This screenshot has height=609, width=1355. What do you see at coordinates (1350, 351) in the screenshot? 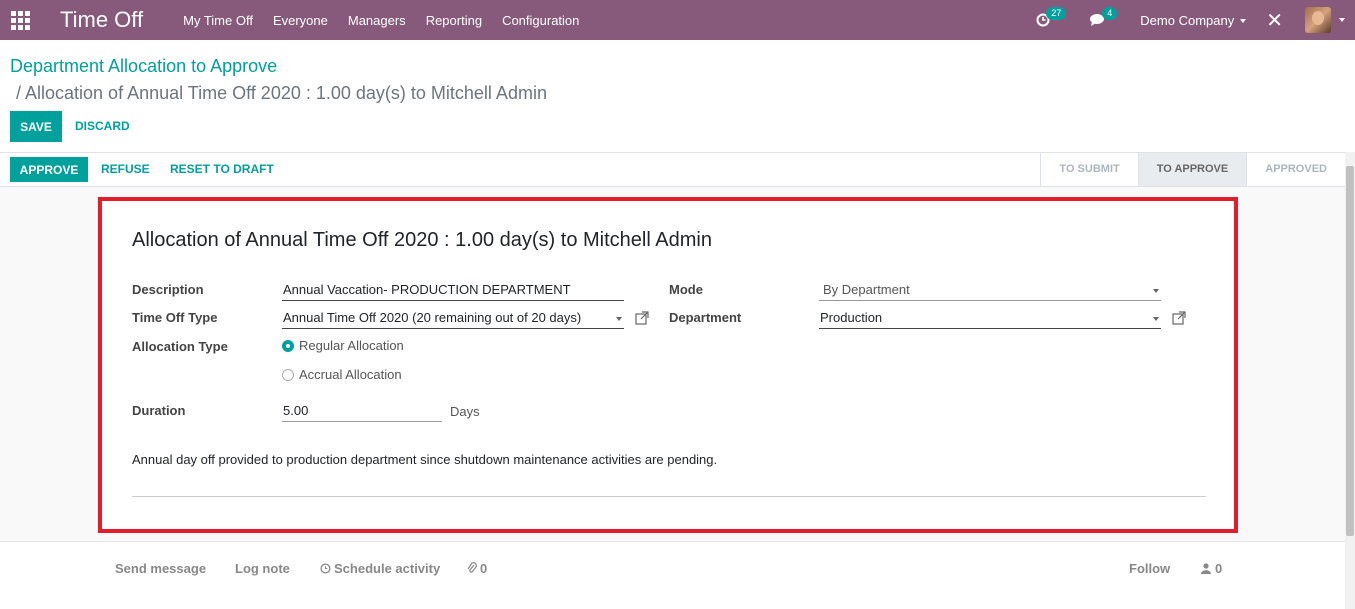
I see `scrollbar-thumb` at bounding box center [1350, 351].